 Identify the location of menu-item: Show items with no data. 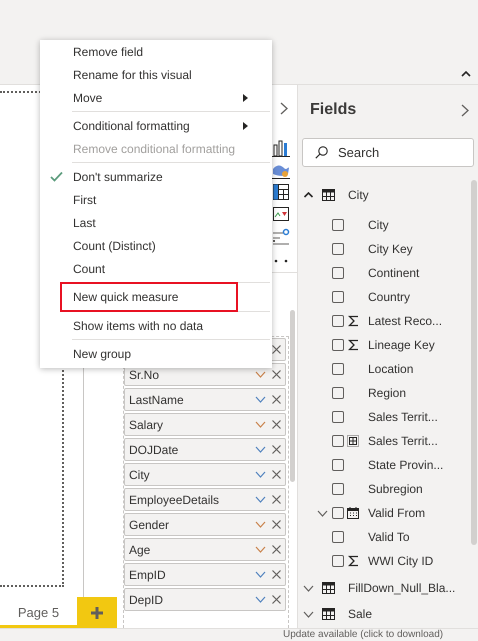
(156, 325).